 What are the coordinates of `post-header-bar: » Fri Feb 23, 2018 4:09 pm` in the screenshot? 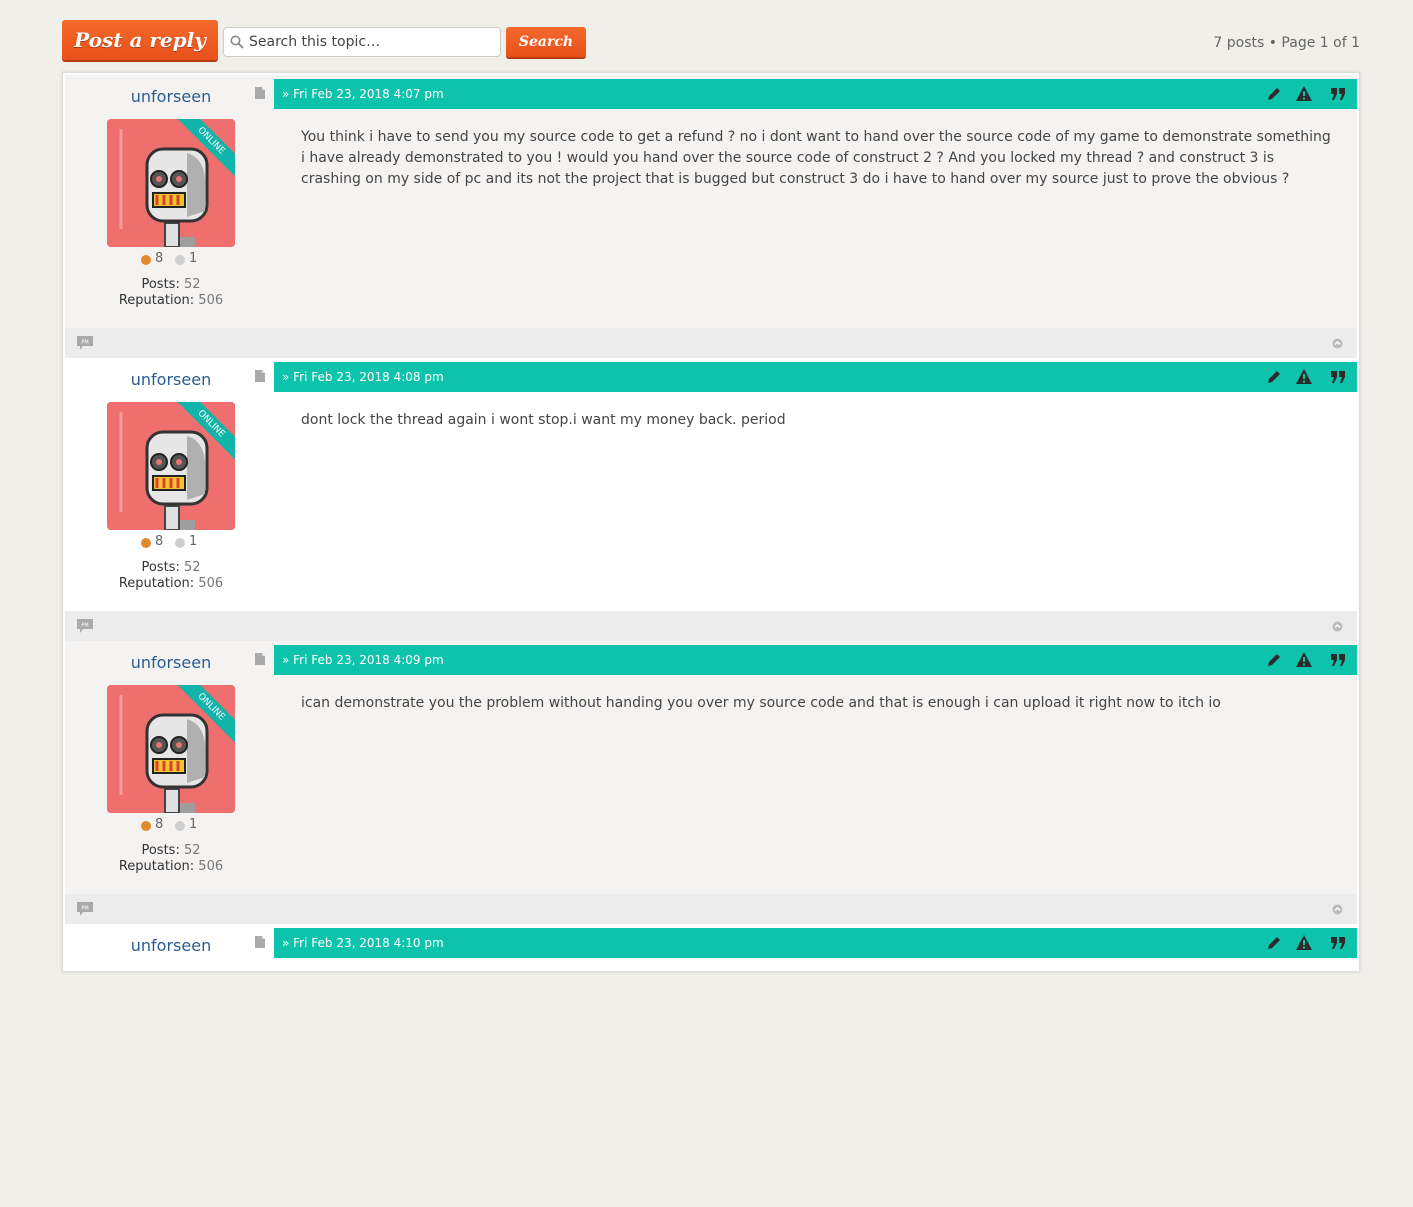 It's located at (815, 660).